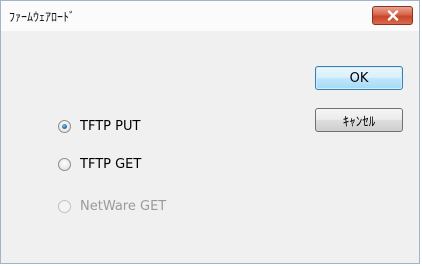 This screenshot has width=422, height=266. I want to click on cancel-button: ｷｬﾝｾﾙ, so click(359, 120).